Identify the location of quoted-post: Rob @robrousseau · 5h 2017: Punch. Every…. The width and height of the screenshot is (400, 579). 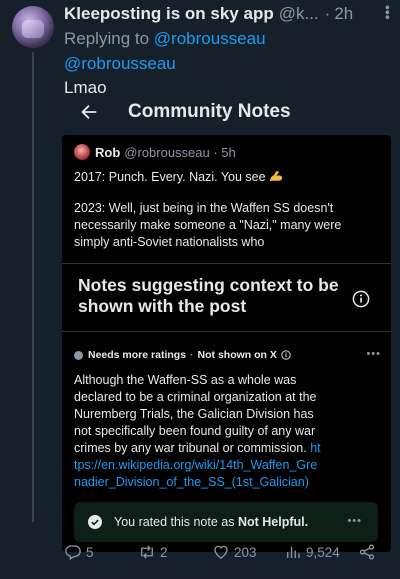
(226, 197).